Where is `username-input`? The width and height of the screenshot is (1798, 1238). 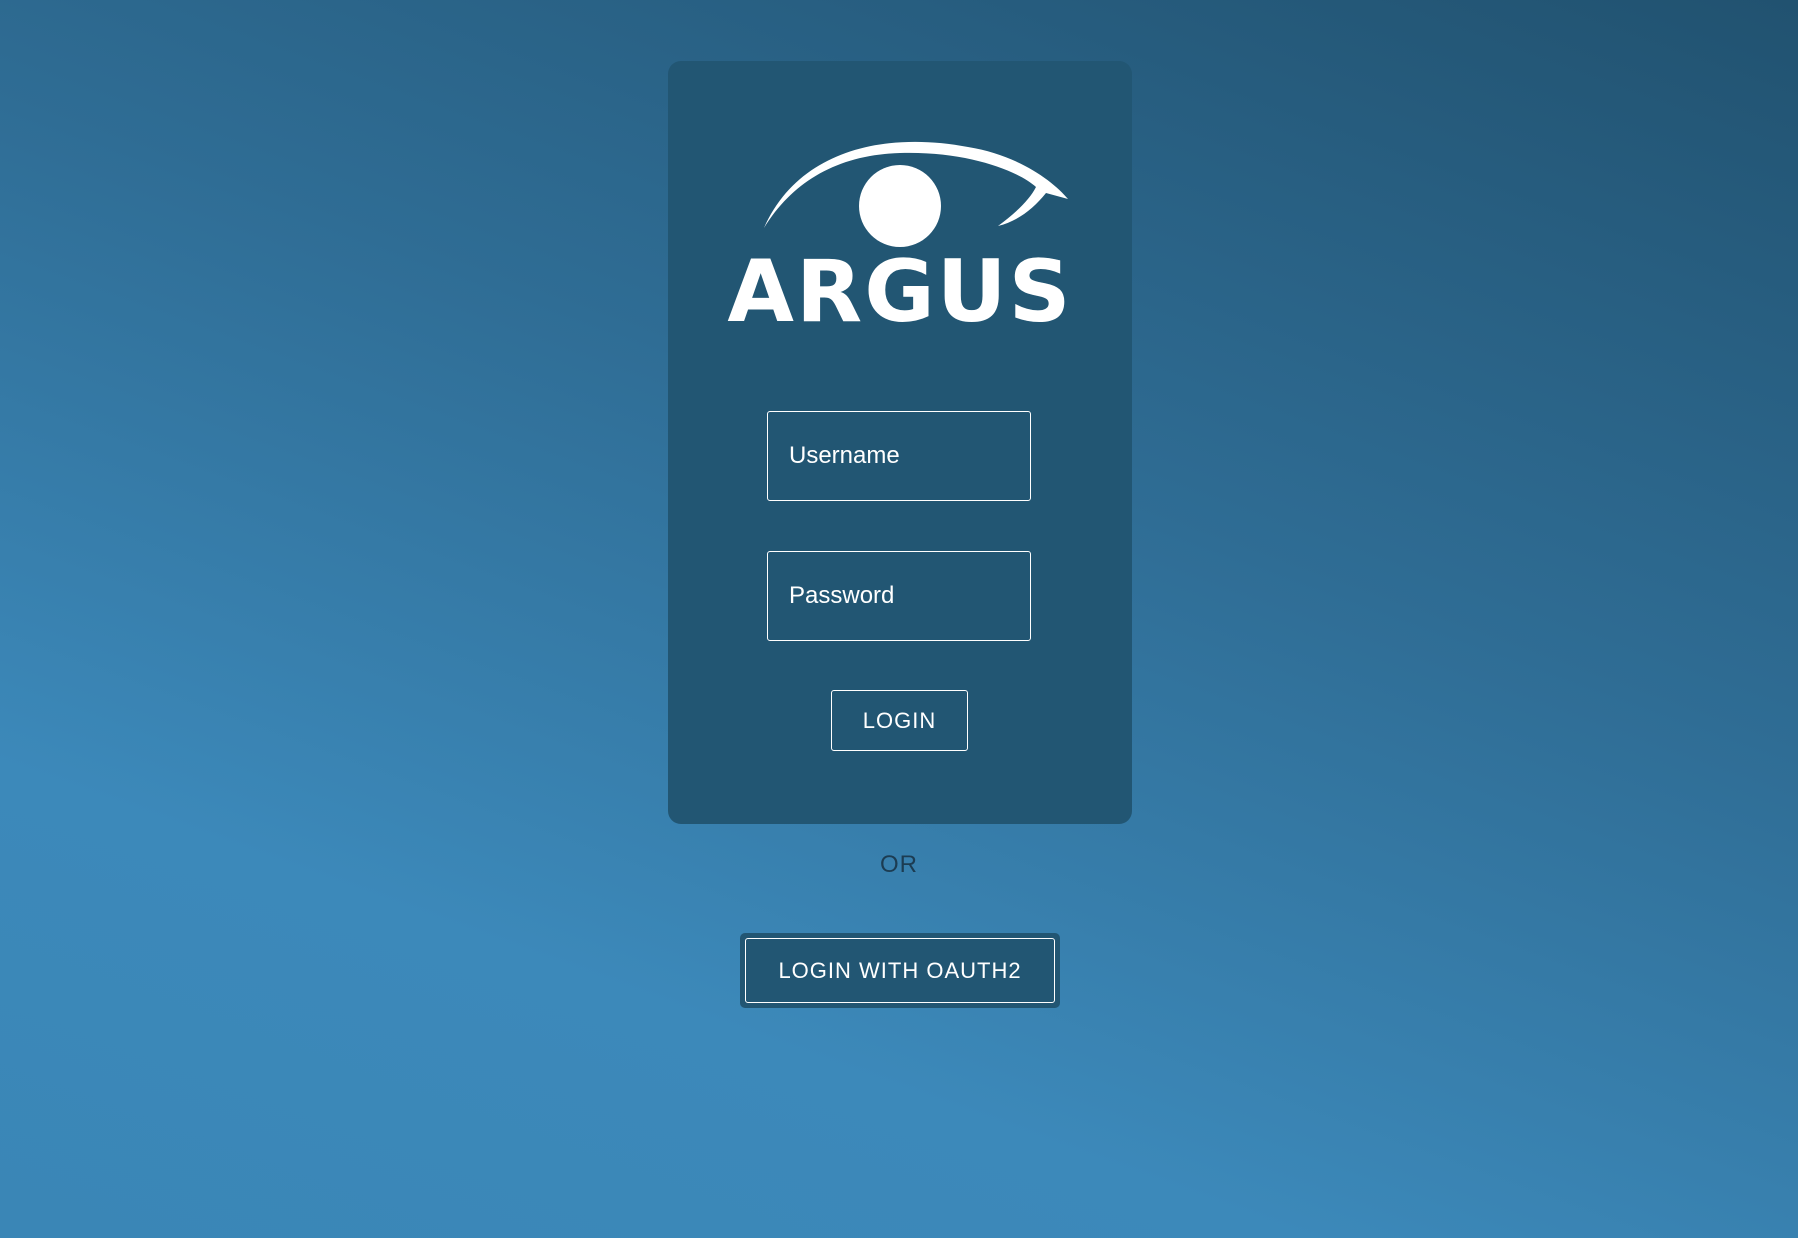
username-input is located at coordinates (899, 456).